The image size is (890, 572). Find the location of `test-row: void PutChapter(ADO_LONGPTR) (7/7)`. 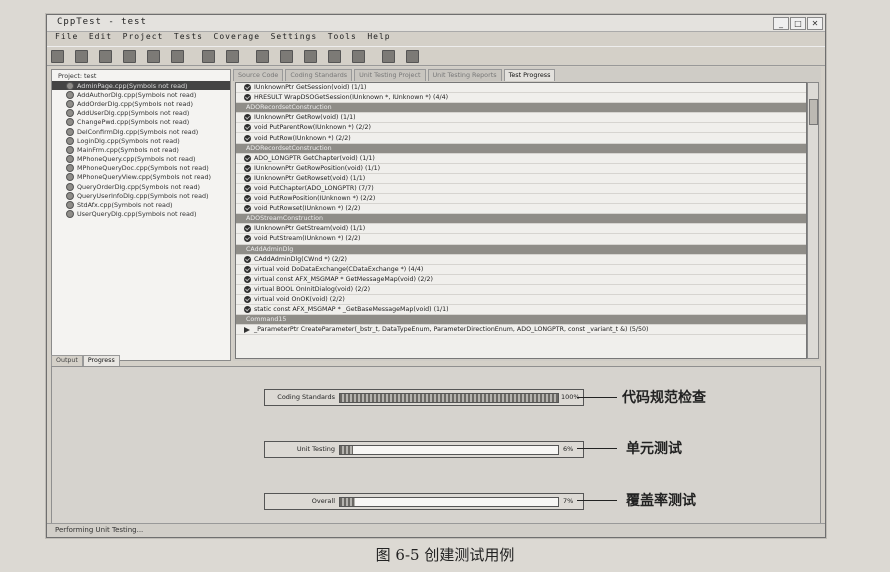

test-row: void PutChapter(ADO_LONGPTR) (7/7) is located at coordinates (521, 189).